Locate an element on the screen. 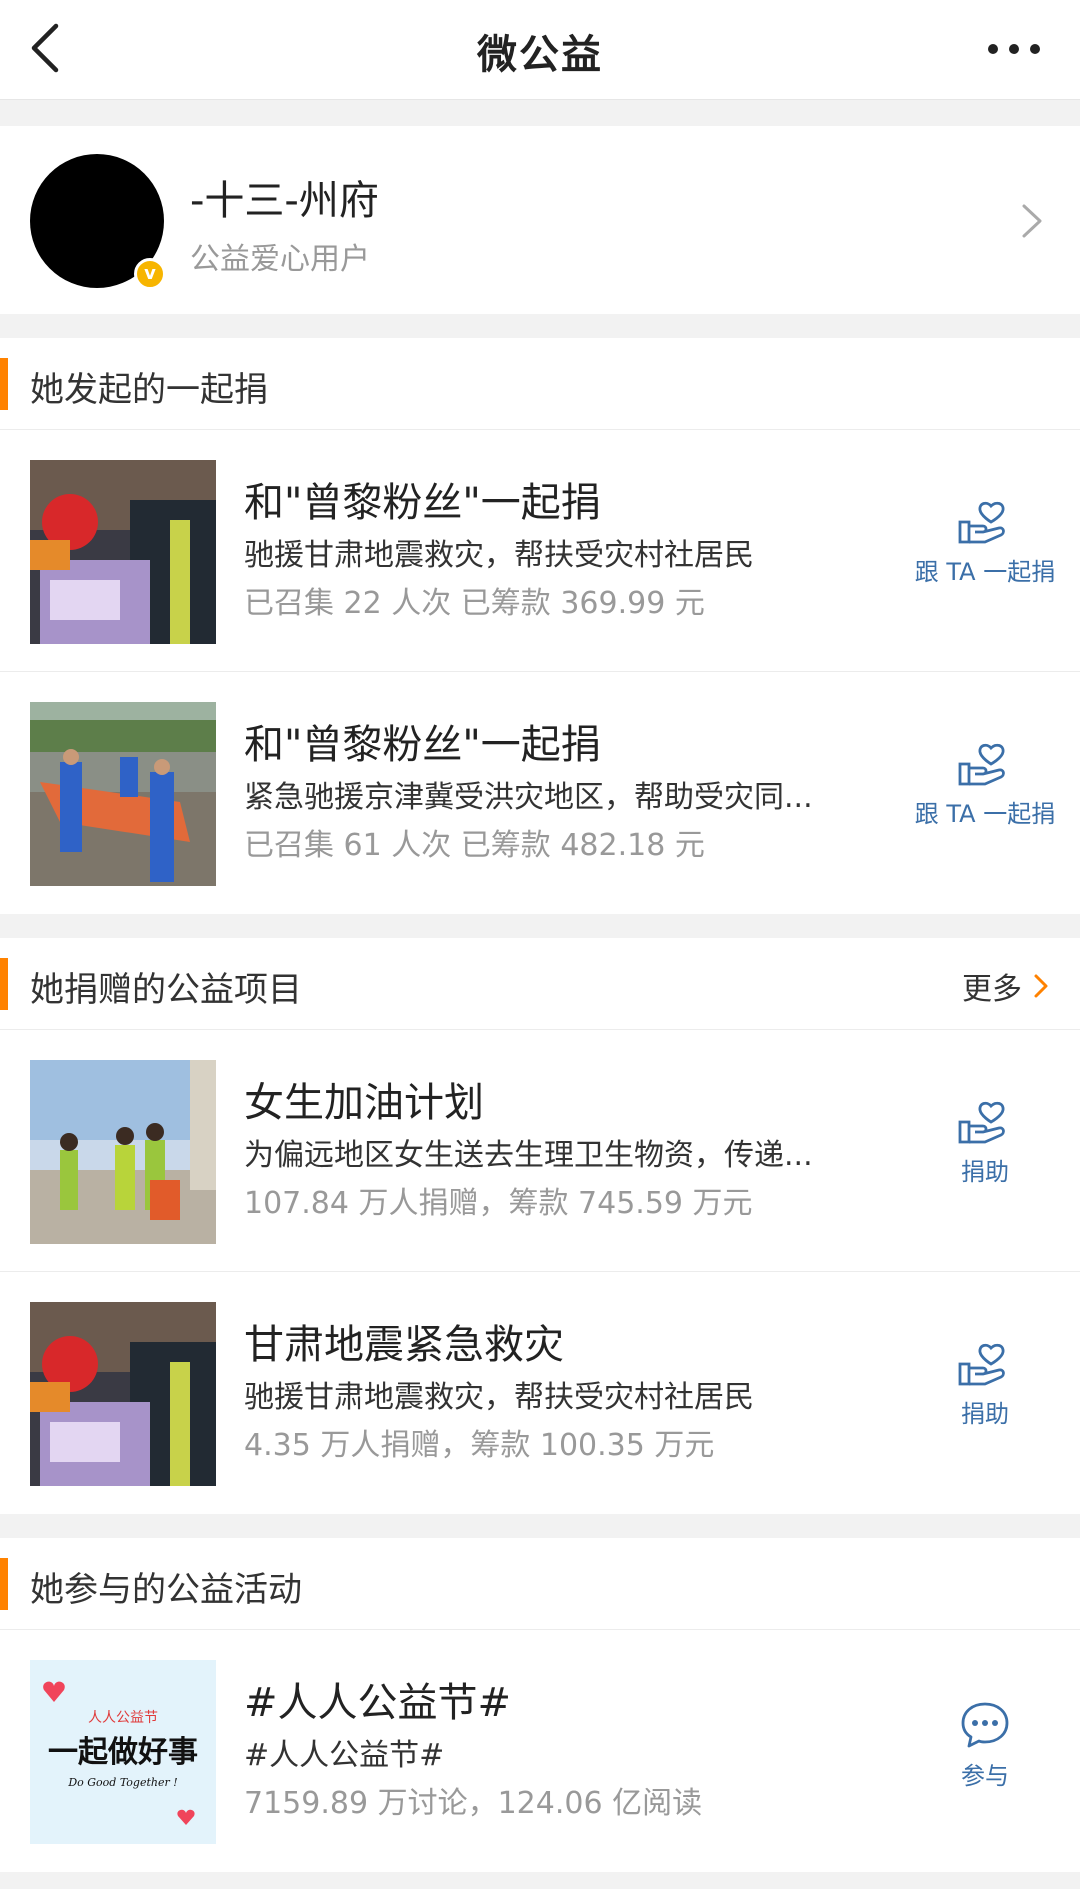 Image resolution: width=1080 pixels, height=1889 pixels. participate-button: 参与 is located at coordinates (985, 1745).